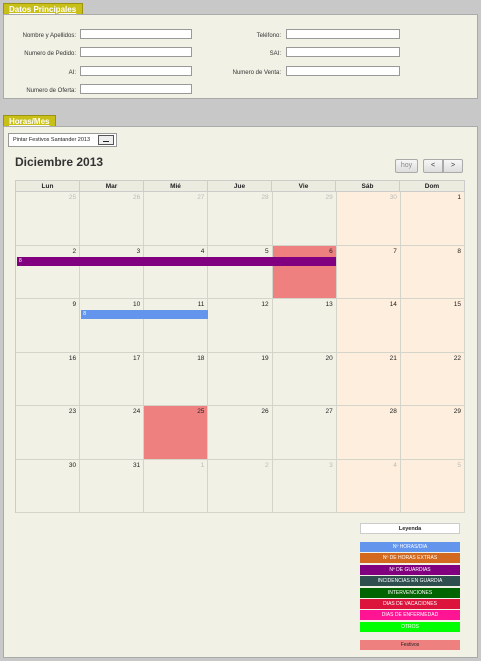 This screenshot has width=481, height=661. Describe the element at coordinates (51, 91) in the screenshot. I see `oferta-label: Numero de Oferta:` at that location.